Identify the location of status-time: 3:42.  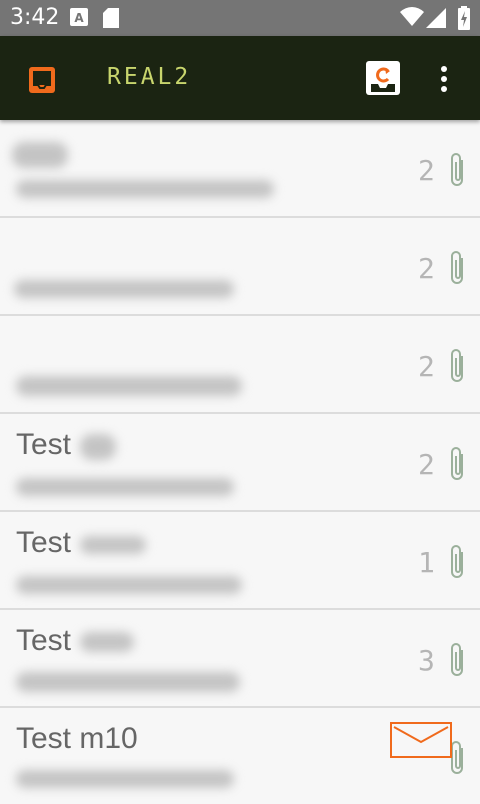
(35, 17).